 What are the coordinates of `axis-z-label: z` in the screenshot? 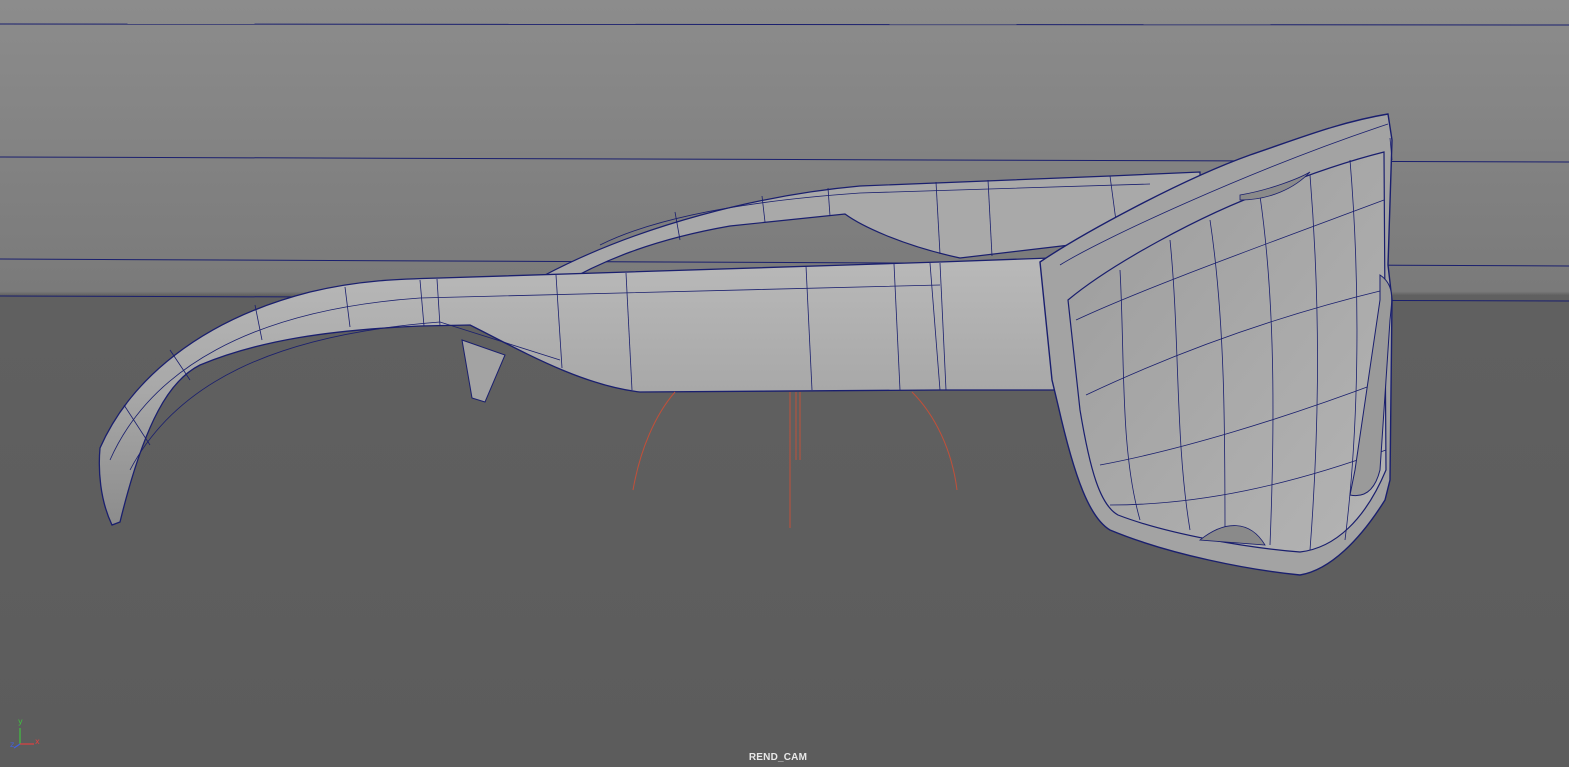 It's located at (12, 744).